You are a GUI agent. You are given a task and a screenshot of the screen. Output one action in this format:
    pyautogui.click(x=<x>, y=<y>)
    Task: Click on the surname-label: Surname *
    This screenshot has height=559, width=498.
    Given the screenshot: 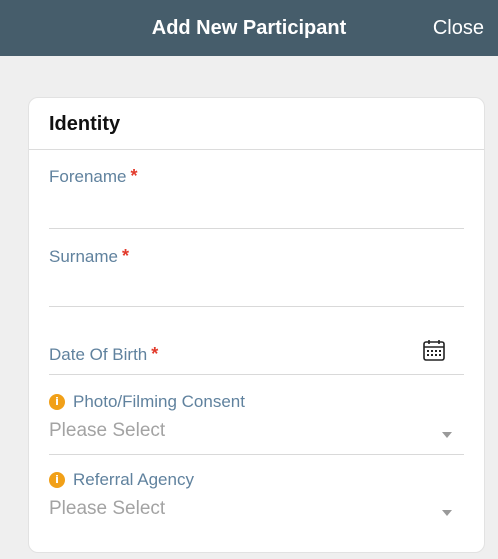 What is the action you would take?
    pyautogui.click(x=89, y=256)
    